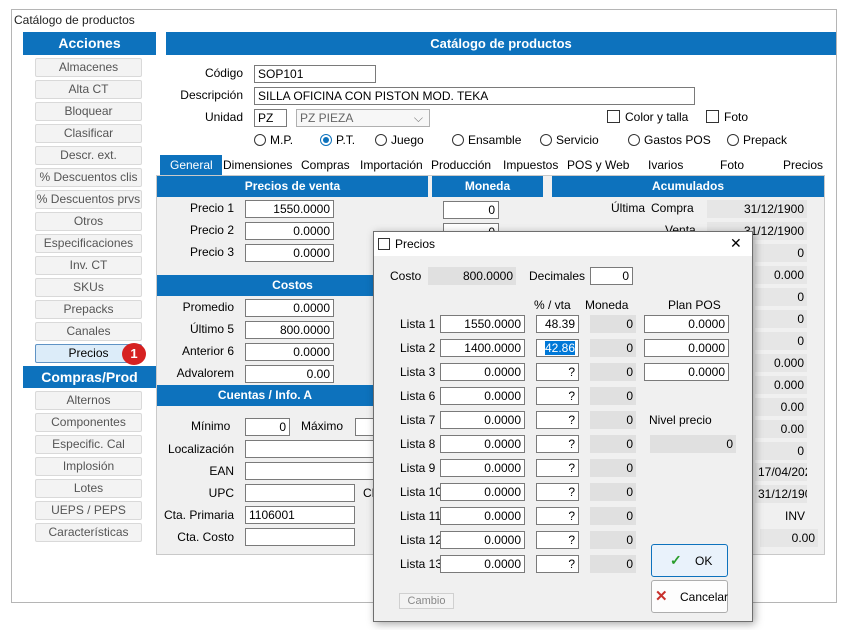  I want to click on price-list-input-2: 0.0000, so click(482, 372).